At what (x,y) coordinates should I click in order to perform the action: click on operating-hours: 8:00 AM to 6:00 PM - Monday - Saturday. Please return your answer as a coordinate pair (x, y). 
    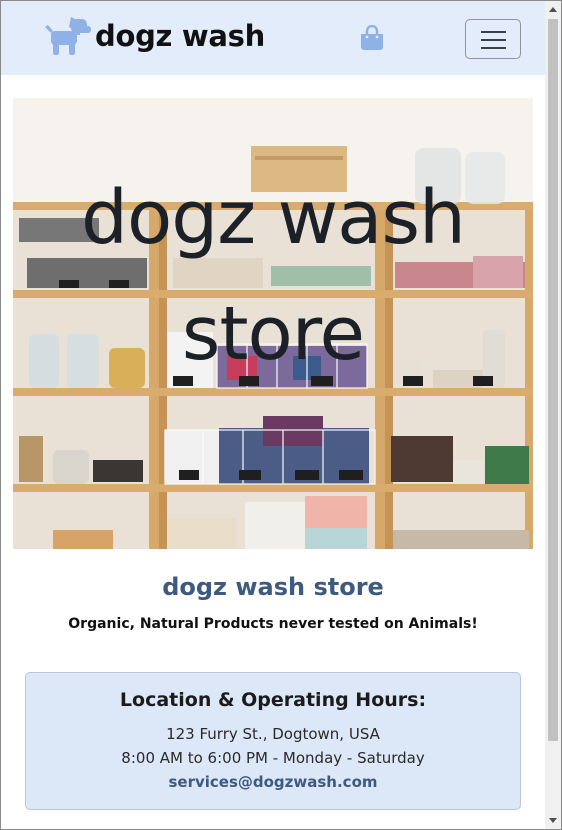
    Looking at the image, I should click on (273, 758).